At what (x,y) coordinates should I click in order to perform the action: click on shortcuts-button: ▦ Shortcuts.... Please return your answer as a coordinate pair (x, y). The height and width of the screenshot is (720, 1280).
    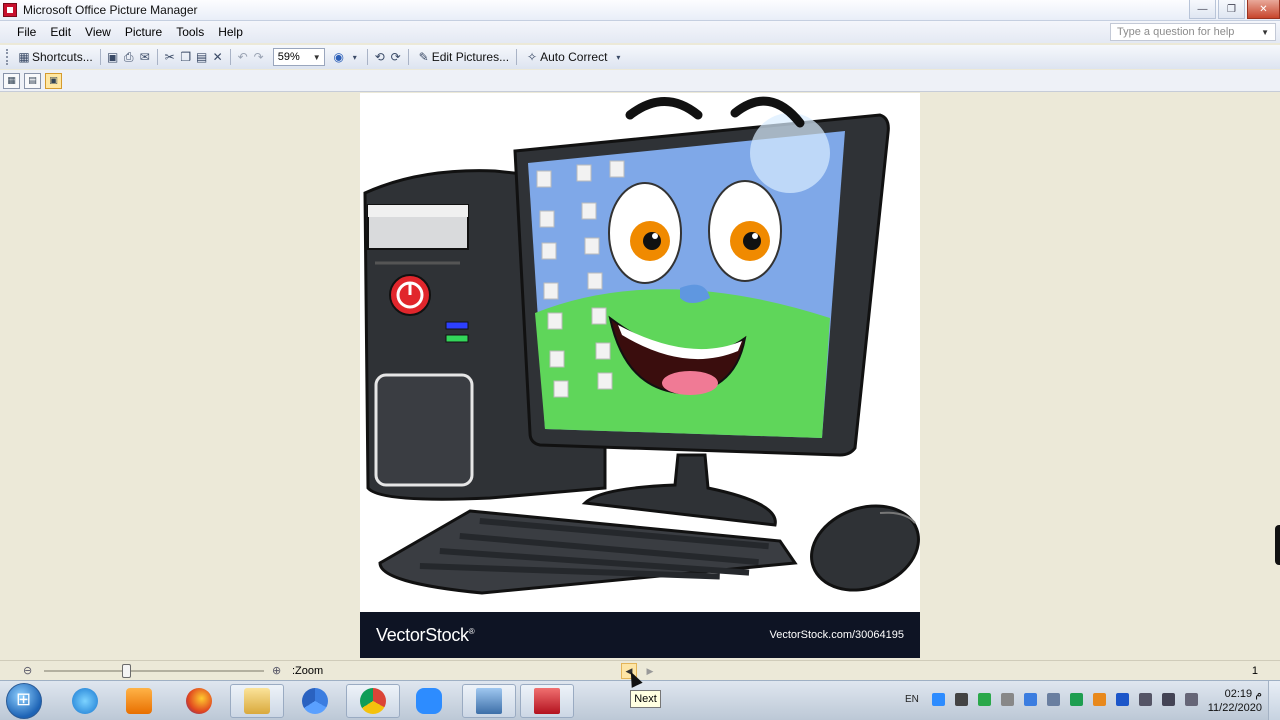
    Looking at the image, I should click on (54, 57).